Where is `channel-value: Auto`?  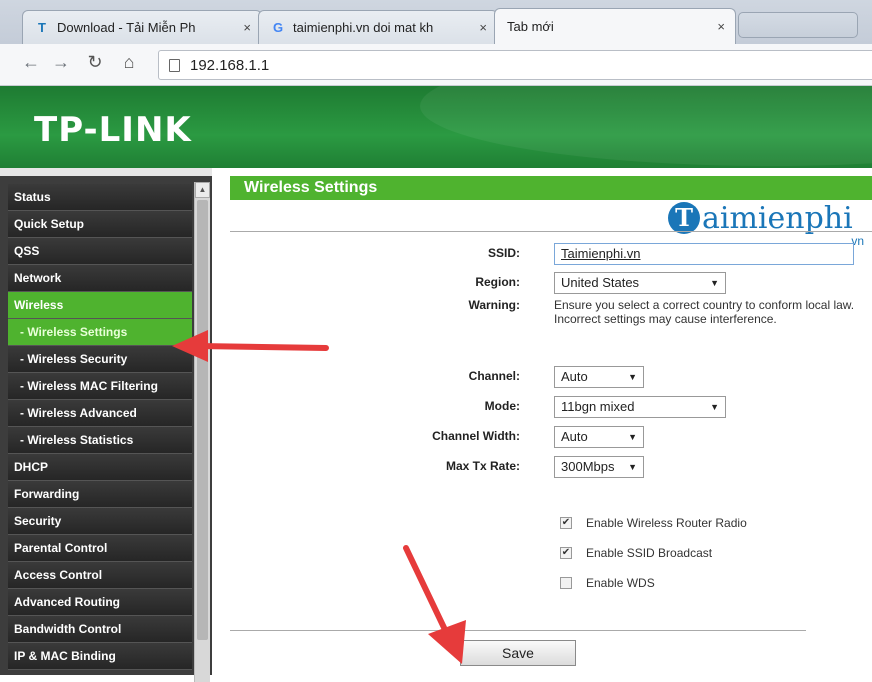
channel-value: Auto is located at coordinates (574, 376).